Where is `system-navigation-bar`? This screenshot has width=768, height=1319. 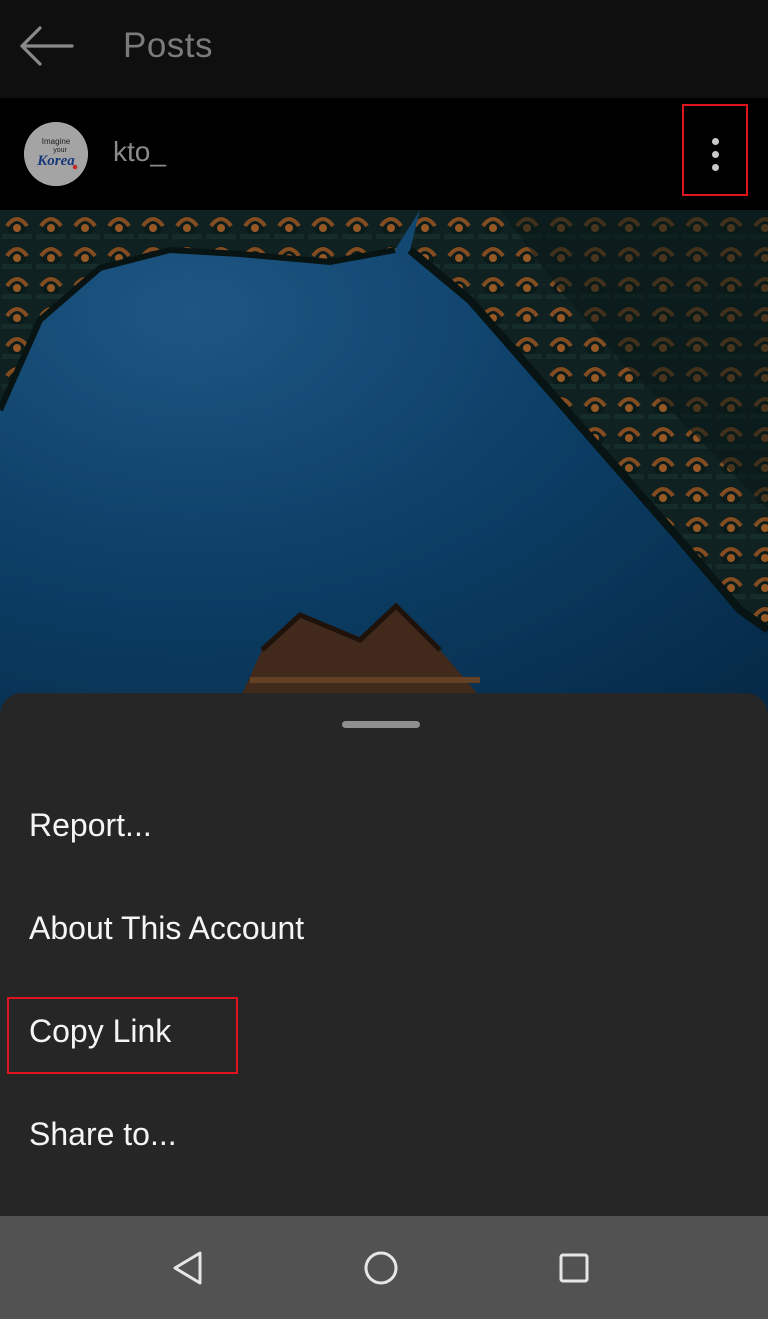
system-navigation-bar is located at coordinates (384, 1267).